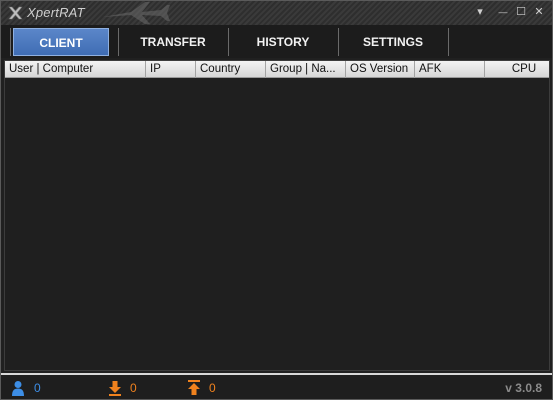  What do you see at coordinates (523, 388) in the screenshot?
I see `version-label: v 3.0.8` at bounding box center [523, 388].